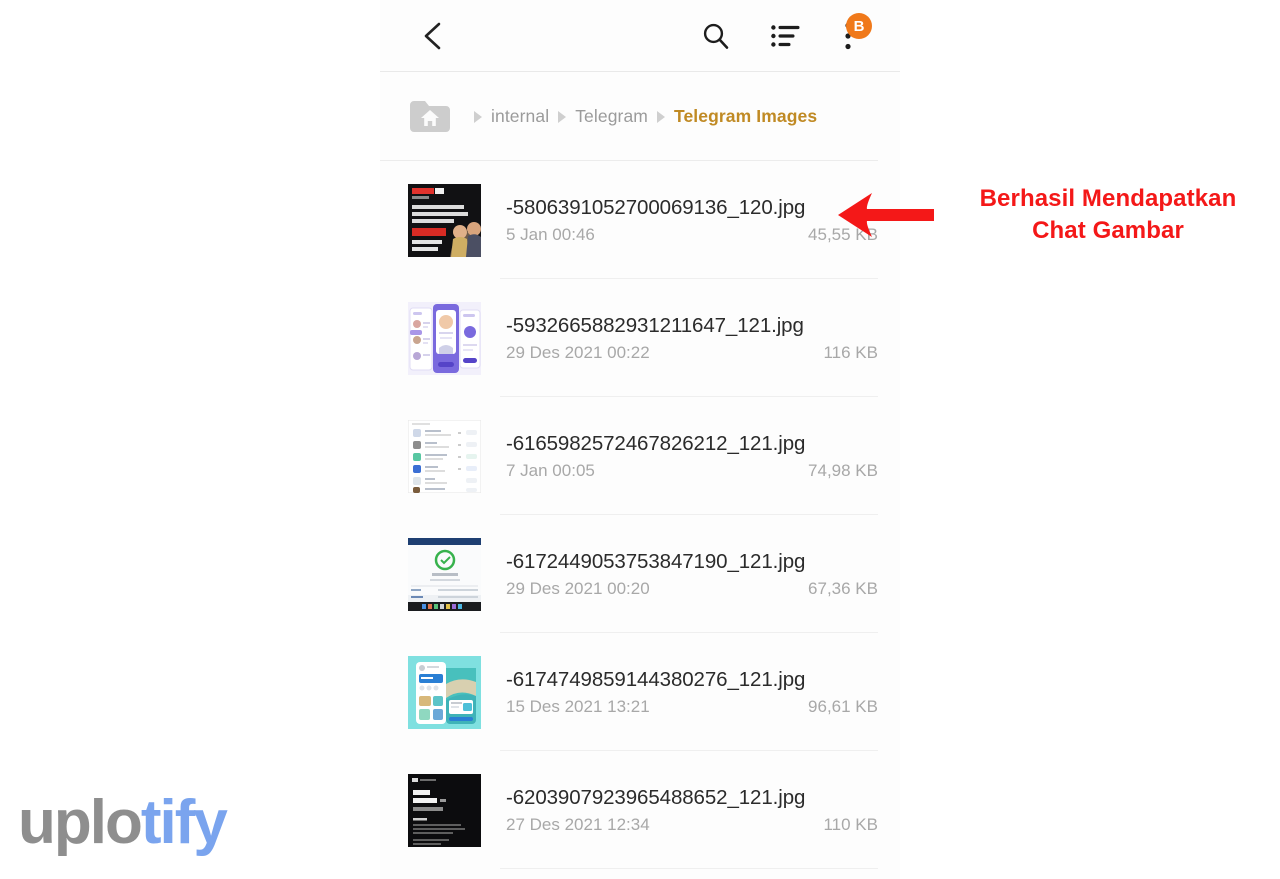 The width and height of the screenshot is (1280, 879). Describe the element at coordinates (850, 825) in the screenshot. I see `file-size: 110 KB` at that location.